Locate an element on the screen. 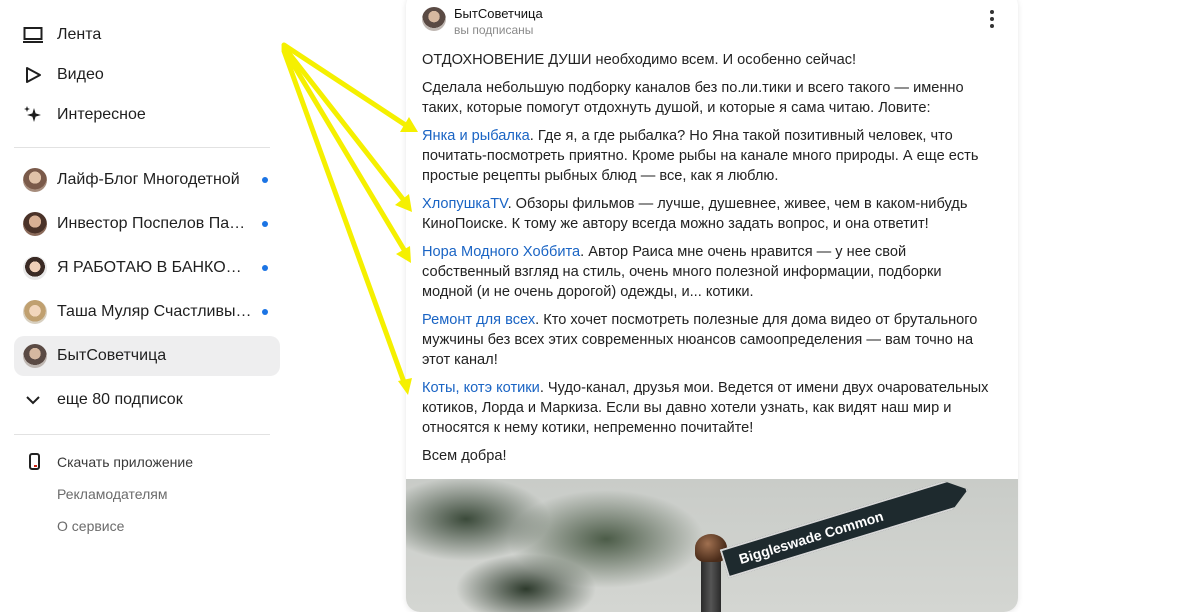 The image size is (1200, 612). sparkle-icon is located at coordinates (33, 115).